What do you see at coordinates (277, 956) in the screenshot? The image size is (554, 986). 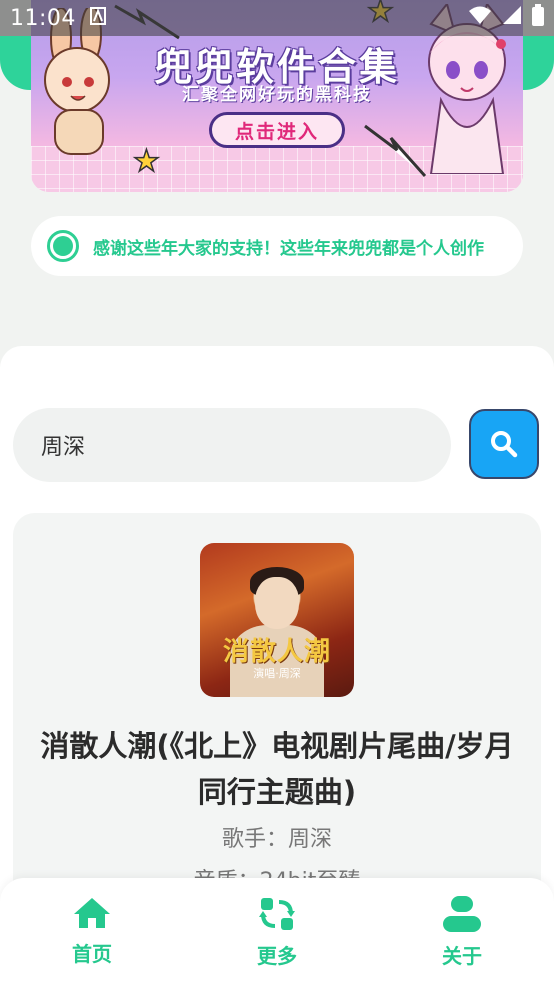 I see `nav-more-label: 更多` at bounding box center [277, 956].